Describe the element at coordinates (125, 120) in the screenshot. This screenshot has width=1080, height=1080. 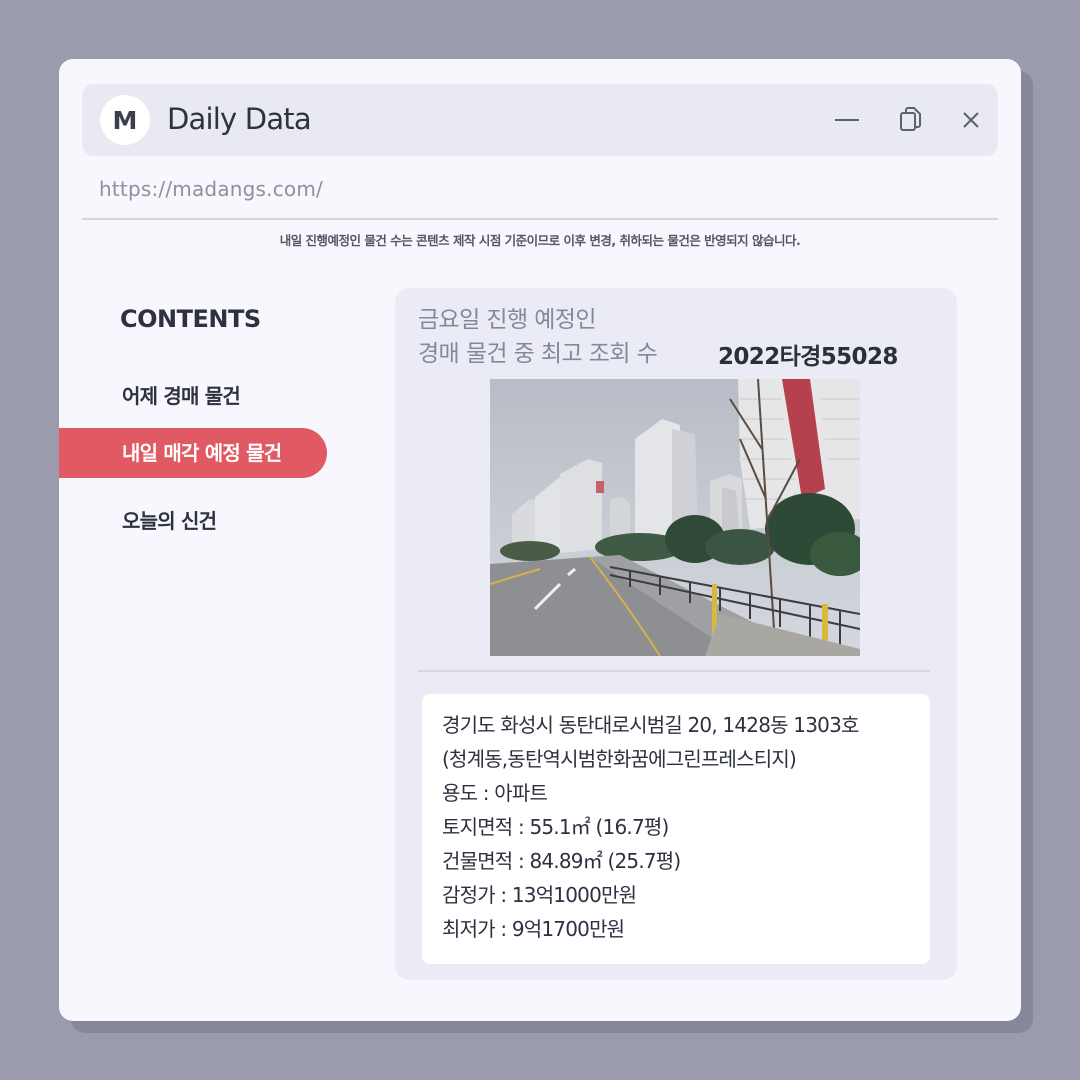
I see `avatar: M` at that location.